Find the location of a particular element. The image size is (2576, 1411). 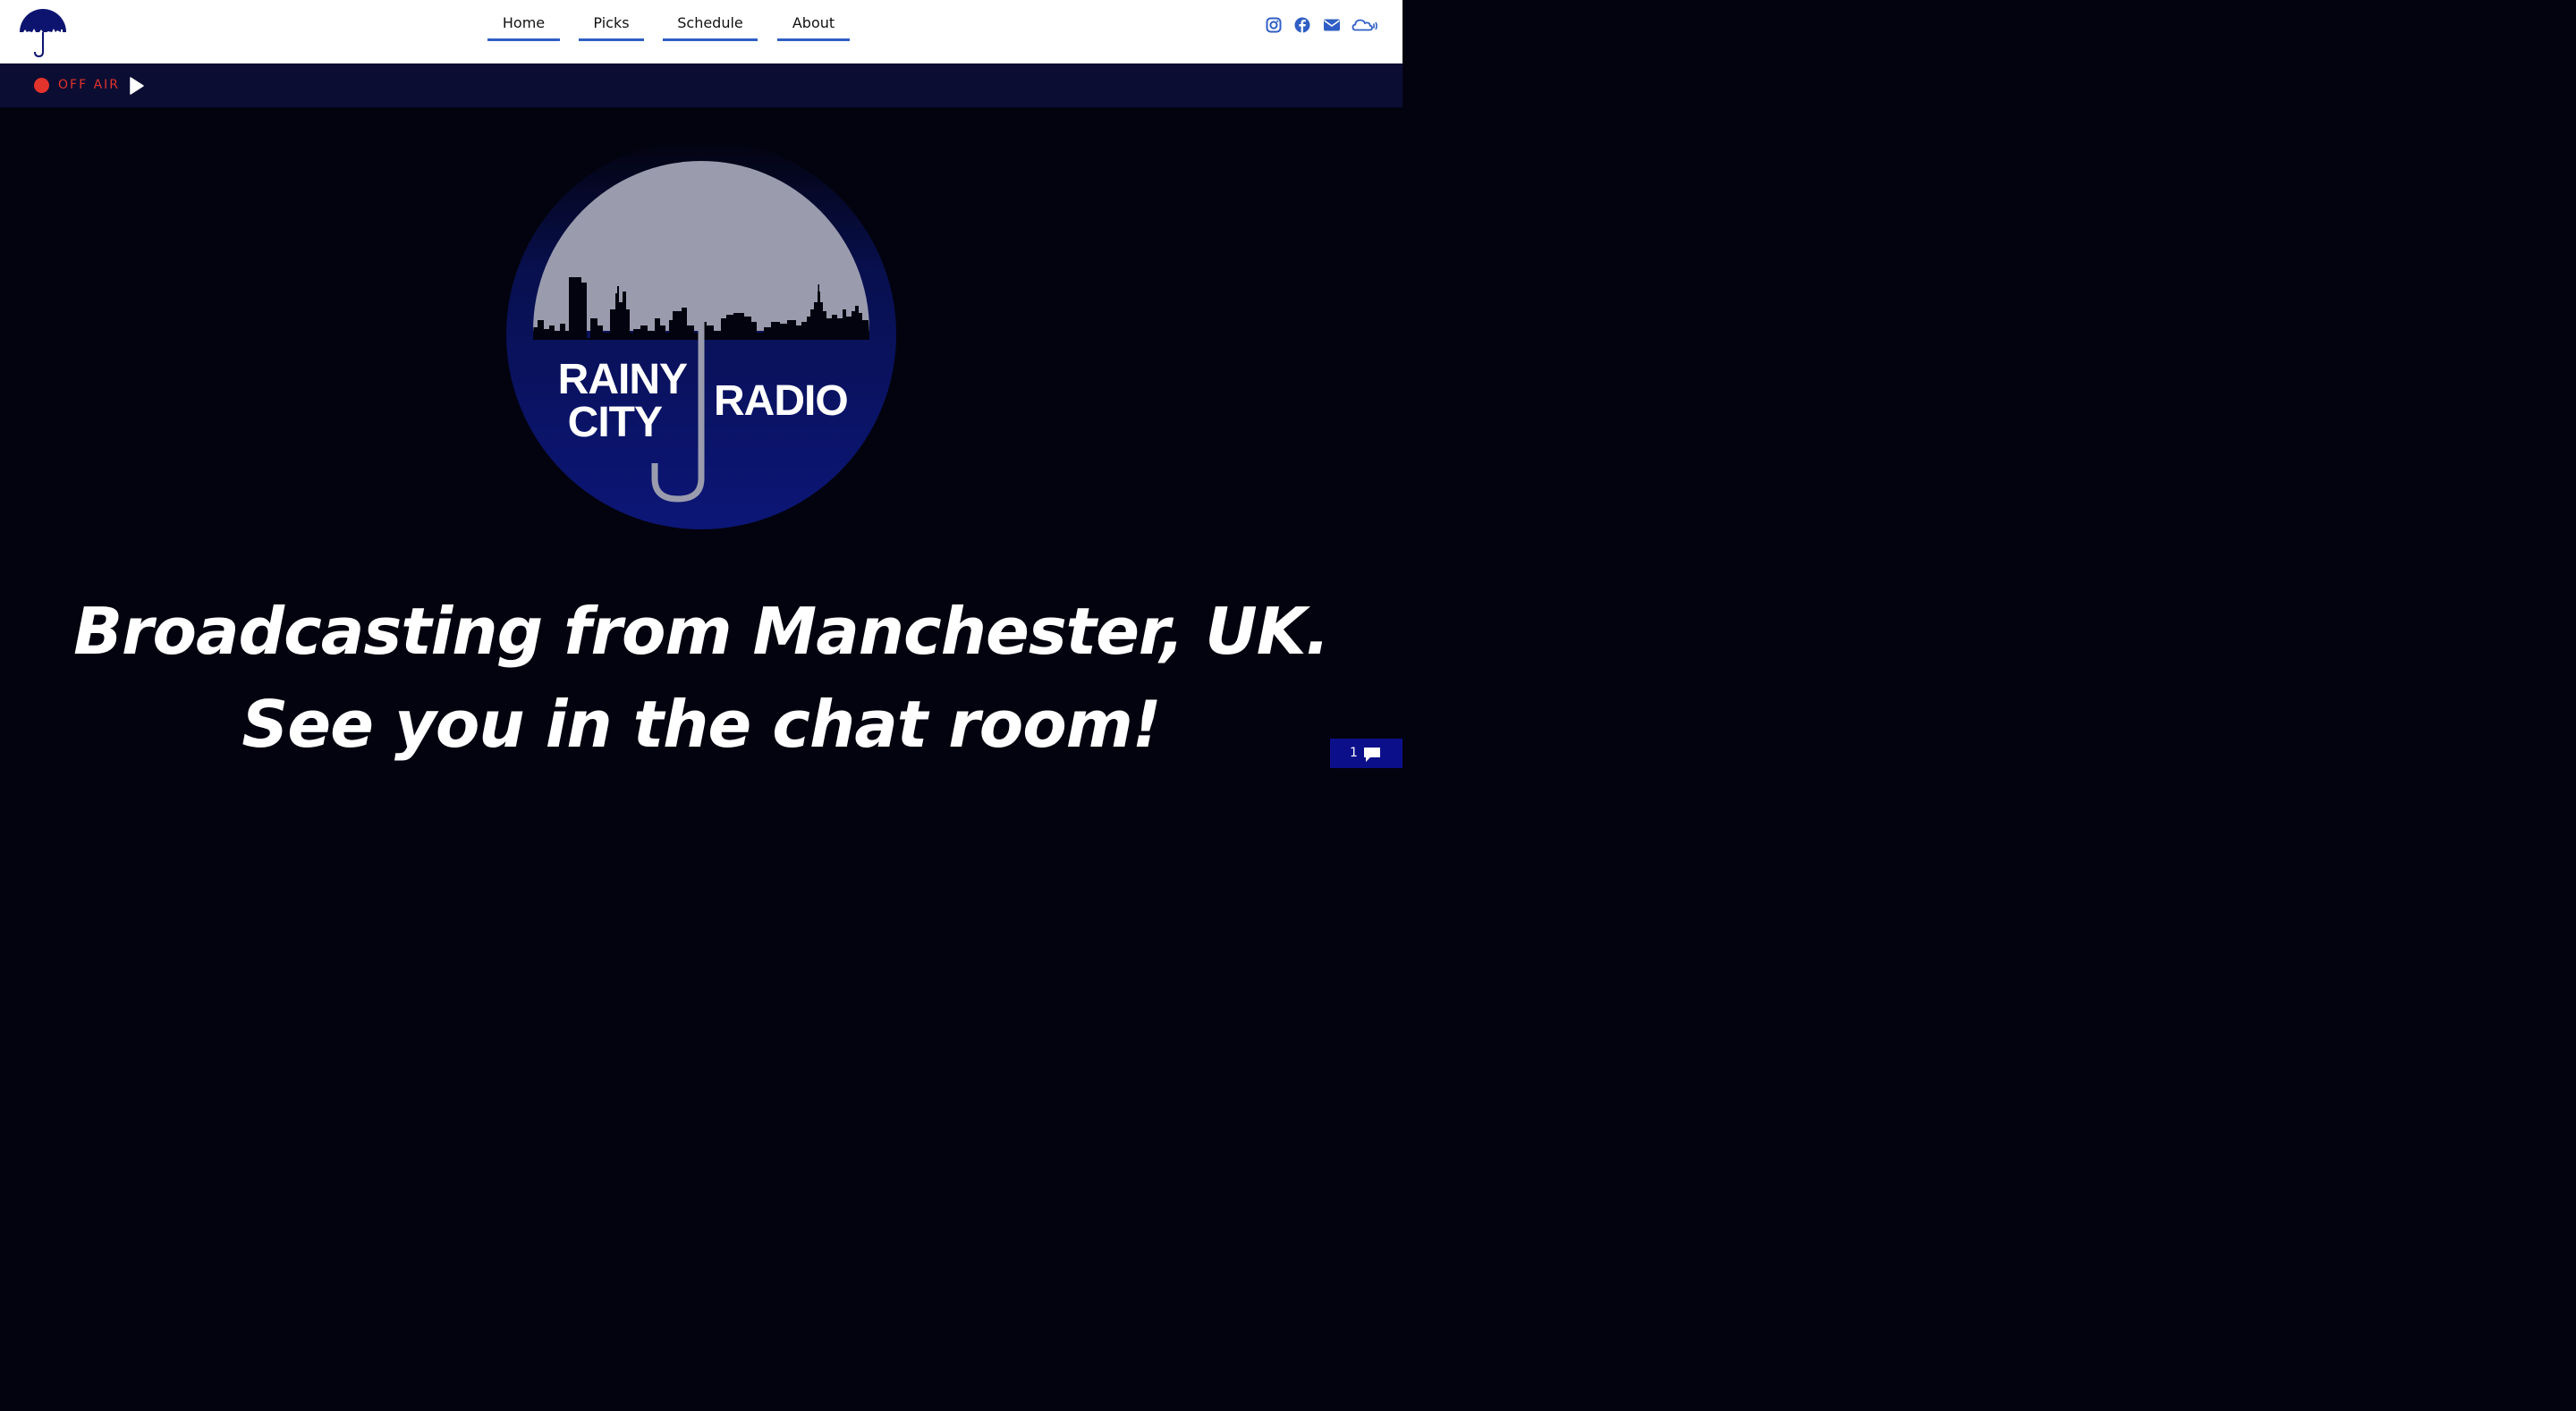

nav-schedule: Schedule is located at coordinates (710, 27).